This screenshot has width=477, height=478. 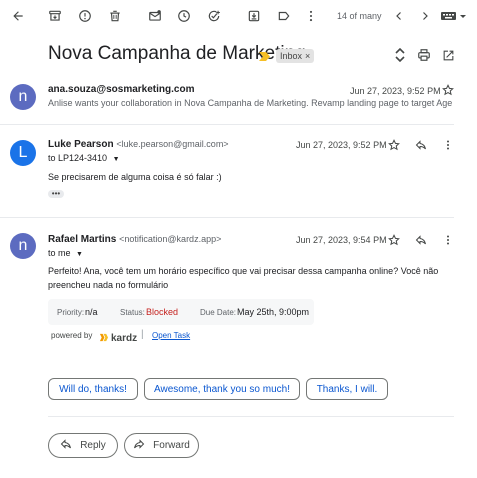 I want to click on report-spam-icon, so click(x=85, y=16).